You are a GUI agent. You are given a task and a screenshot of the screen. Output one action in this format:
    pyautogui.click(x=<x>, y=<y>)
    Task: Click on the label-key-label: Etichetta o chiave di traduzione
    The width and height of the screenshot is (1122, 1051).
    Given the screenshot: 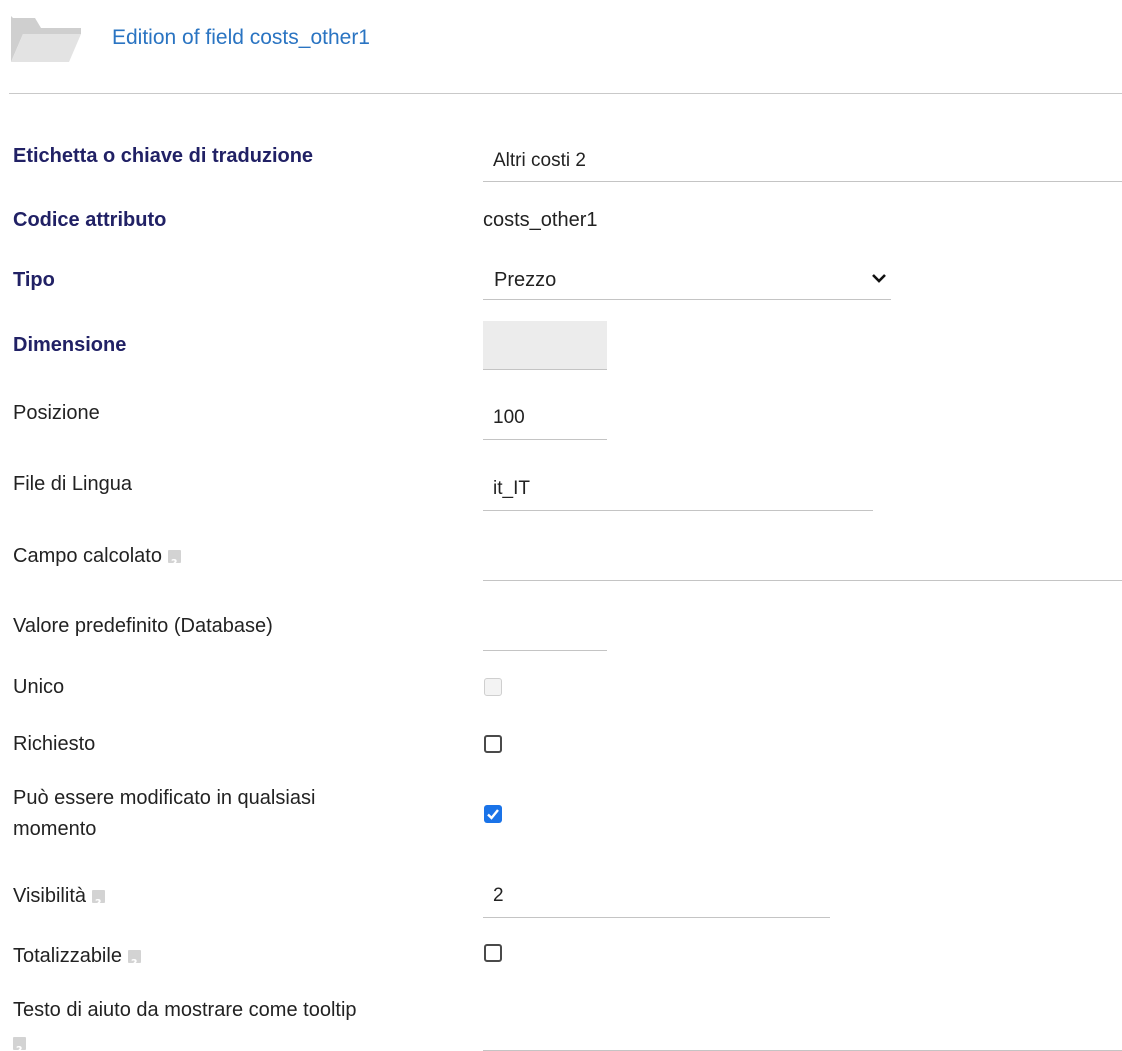 What is the action you would take?
    pyautogui.click(x=163, y=156)
    